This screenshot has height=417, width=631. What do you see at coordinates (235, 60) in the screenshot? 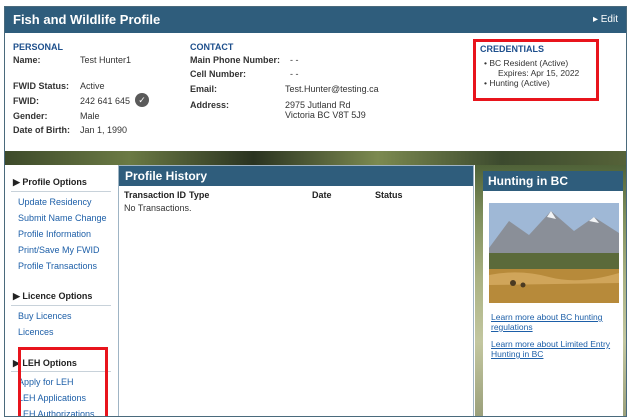
I see `main-phone-label: Main Phone Number:` at bounding box center [235, 60].